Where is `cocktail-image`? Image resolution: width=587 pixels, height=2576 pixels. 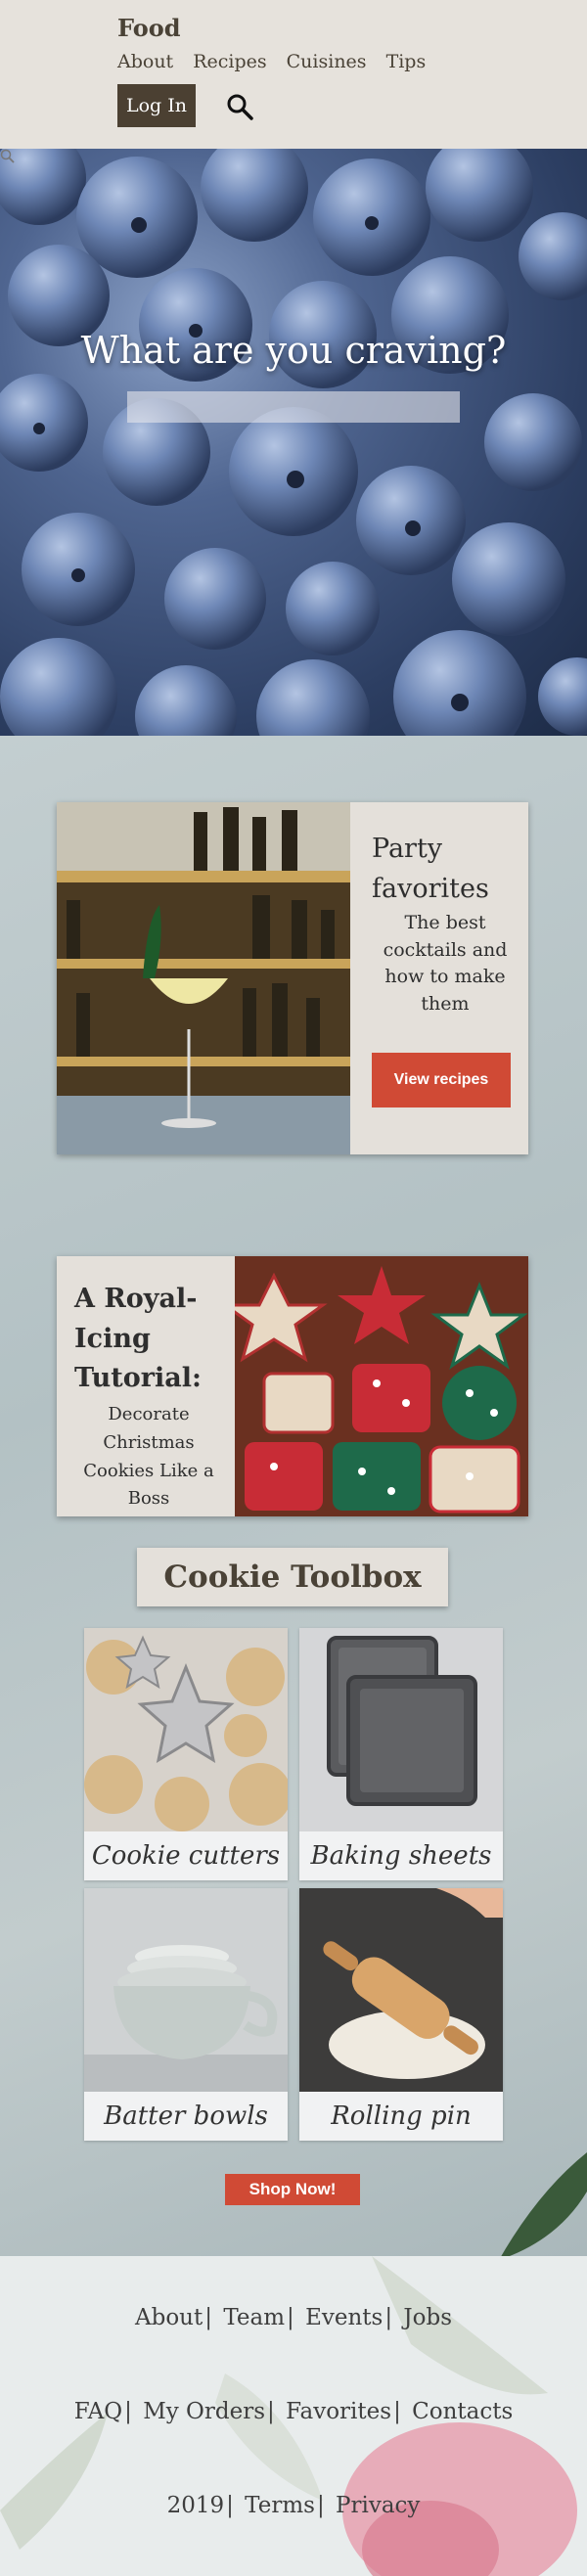 cocktail-image is located at coordinates (203, 978).